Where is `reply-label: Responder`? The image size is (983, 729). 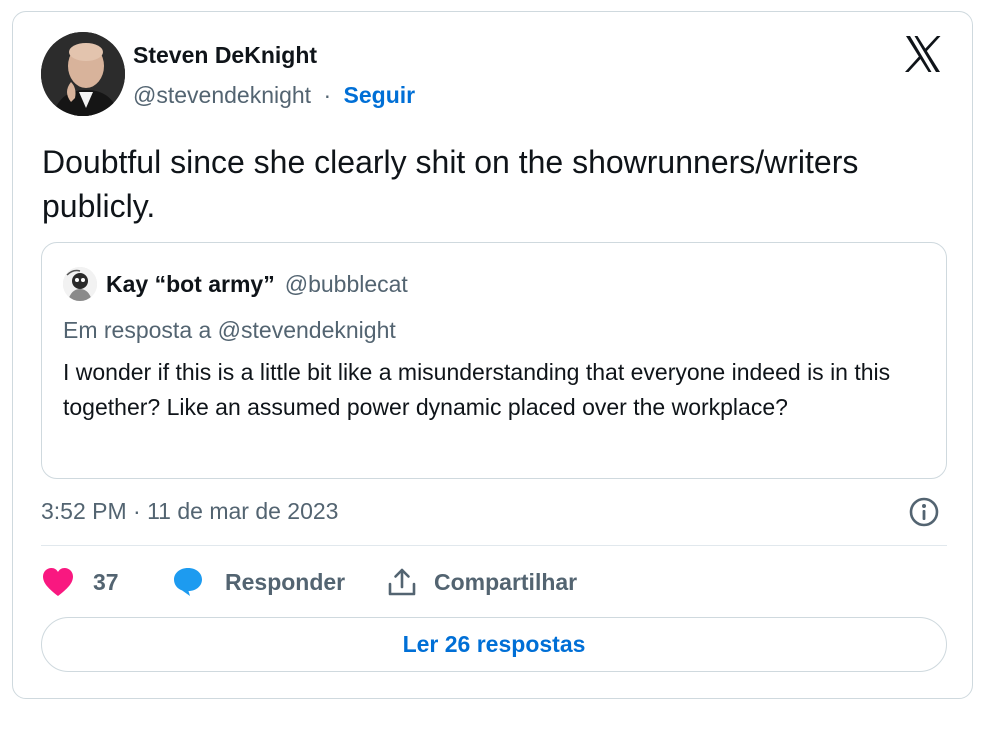
reply-label: Responder is located at coordinates (285, 581).